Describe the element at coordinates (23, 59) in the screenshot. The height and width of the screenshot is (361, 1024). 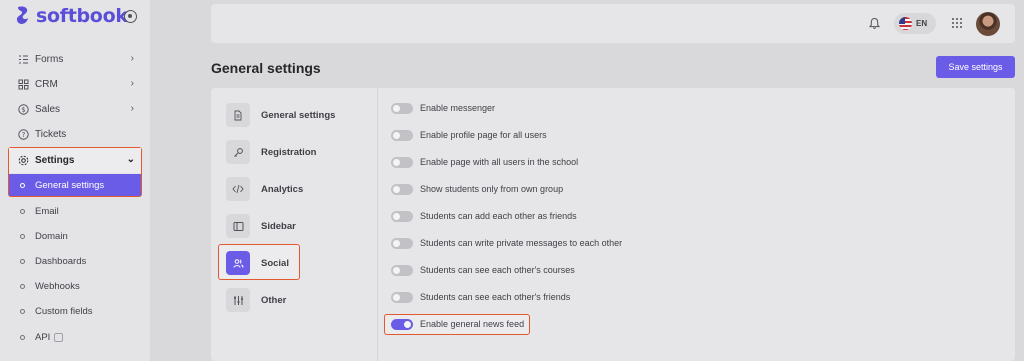
I see `list-icon` at that location.